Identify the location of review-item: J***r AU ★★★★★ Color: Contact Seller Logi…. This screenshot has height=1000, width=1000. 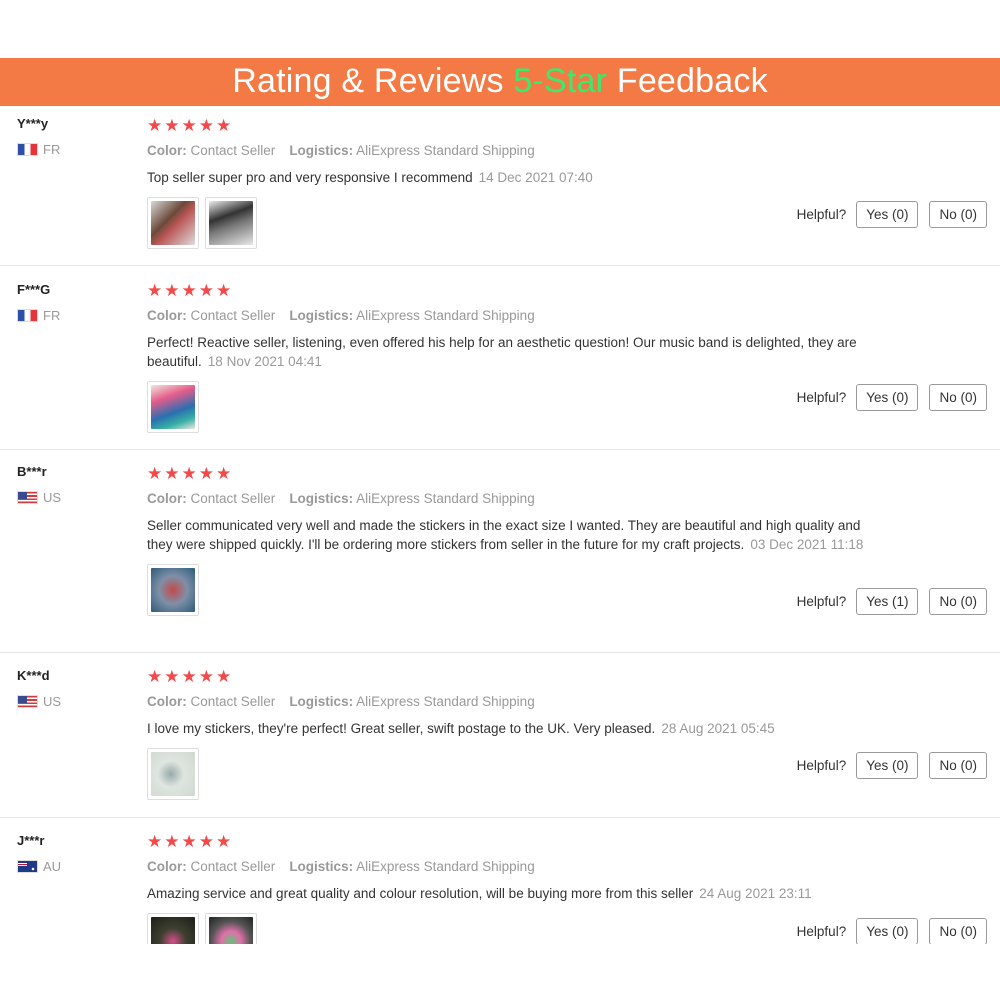
(500, 881).